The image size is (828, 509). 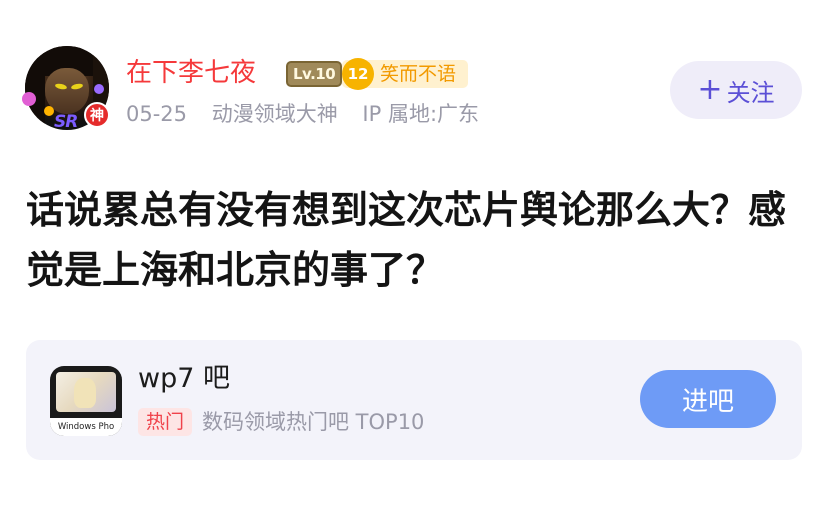 I want to click on forum-description: 数码领域热门吧 TOP10, so click(x=313, y=422).